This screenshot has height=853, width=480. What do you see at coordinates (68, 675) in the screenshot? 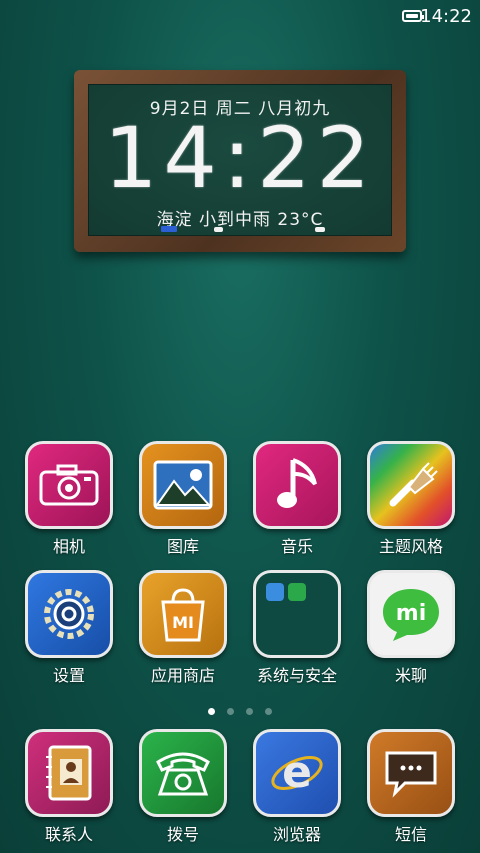
I see `app-label: 设置` at bounding box center [68, 675].